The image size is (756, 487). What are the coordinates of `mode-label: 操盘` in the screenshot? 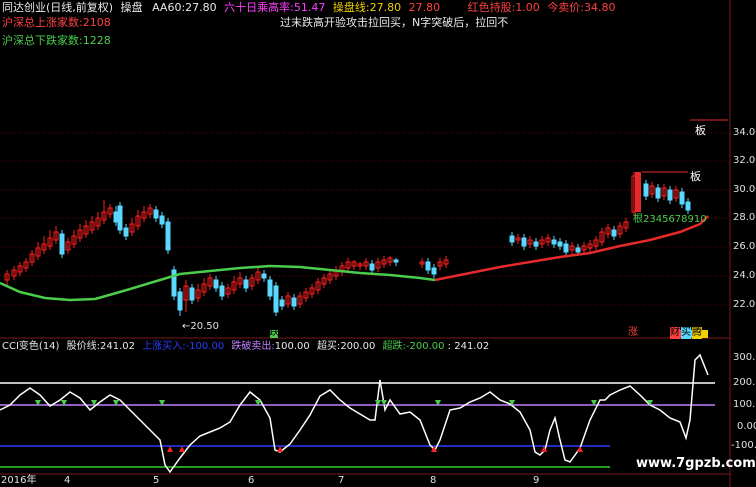 It's located at (132, 7).